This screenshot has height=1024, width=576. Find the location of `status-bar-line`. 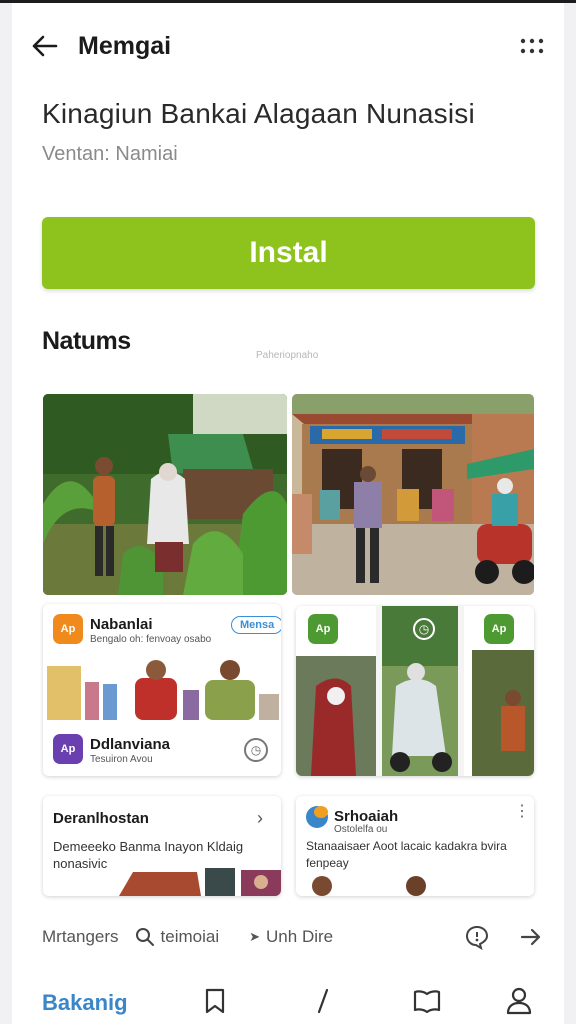

status-bar-line is located at coordinates (288, 1).